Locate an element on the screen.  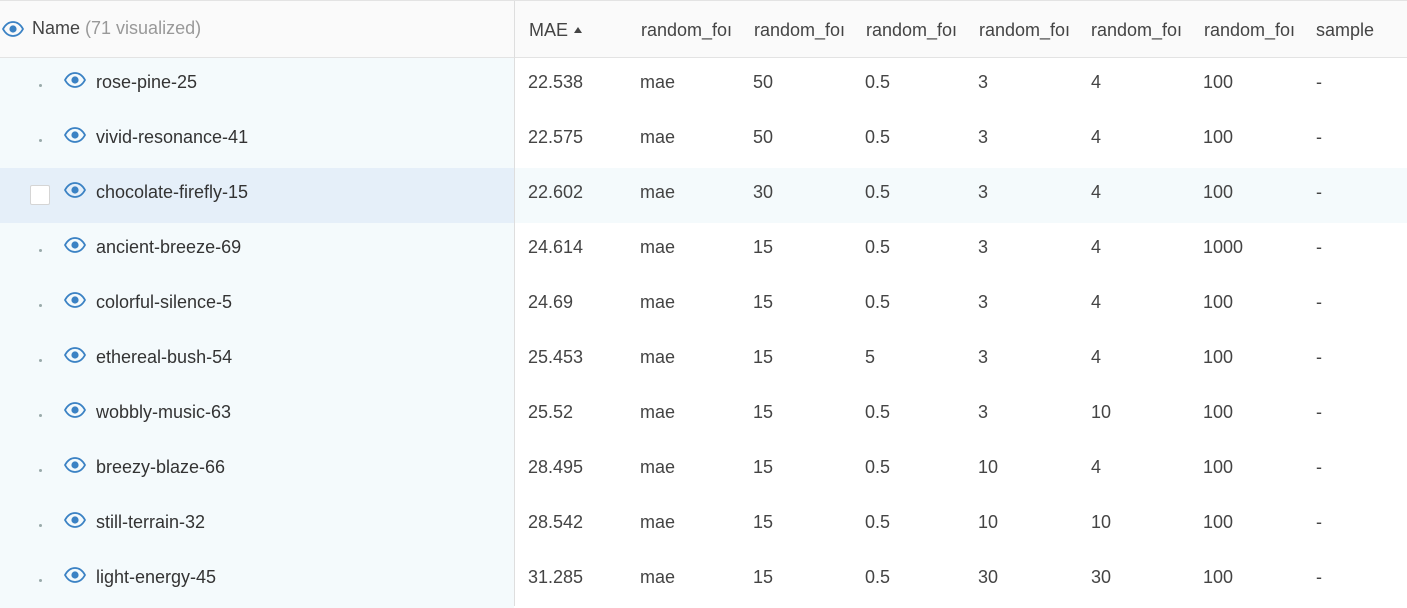
random-forest-4-value: 10 is located at coordinates (988, 522).